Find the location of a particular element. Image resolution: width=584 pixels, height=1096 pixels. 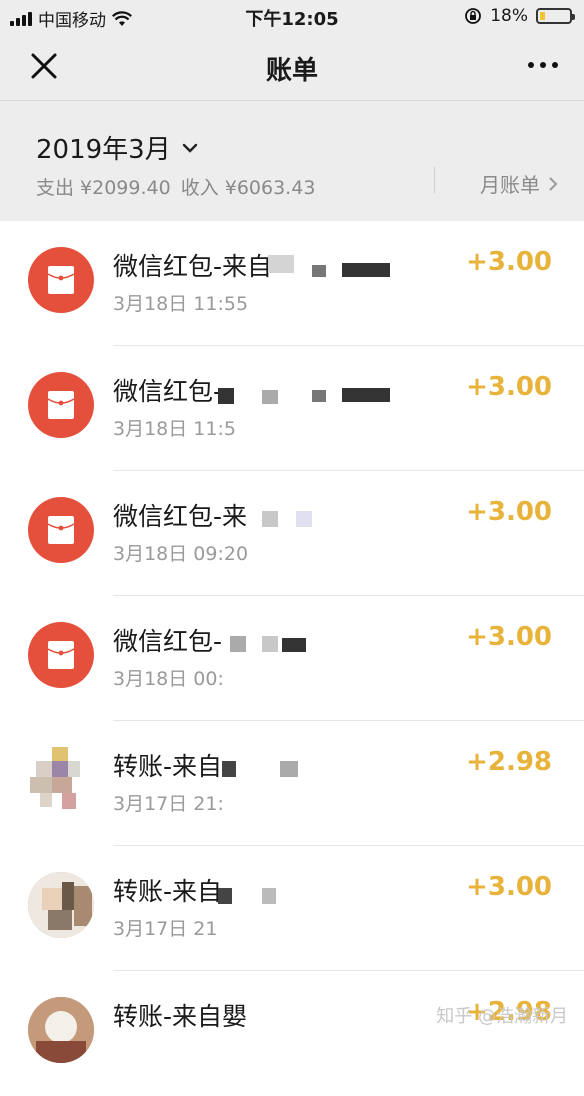

more-icon is located at coordinates (543, 65).